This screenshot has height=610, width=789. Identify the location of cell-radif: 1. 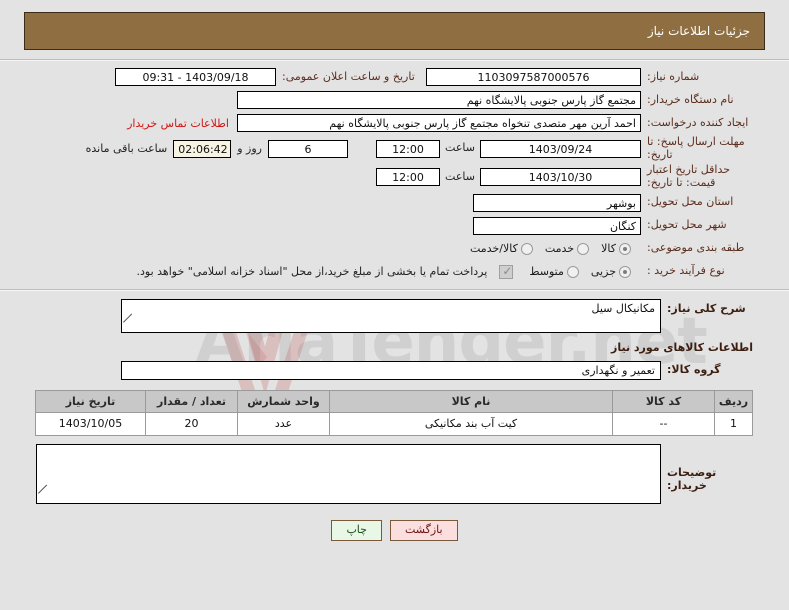
(733, 423).